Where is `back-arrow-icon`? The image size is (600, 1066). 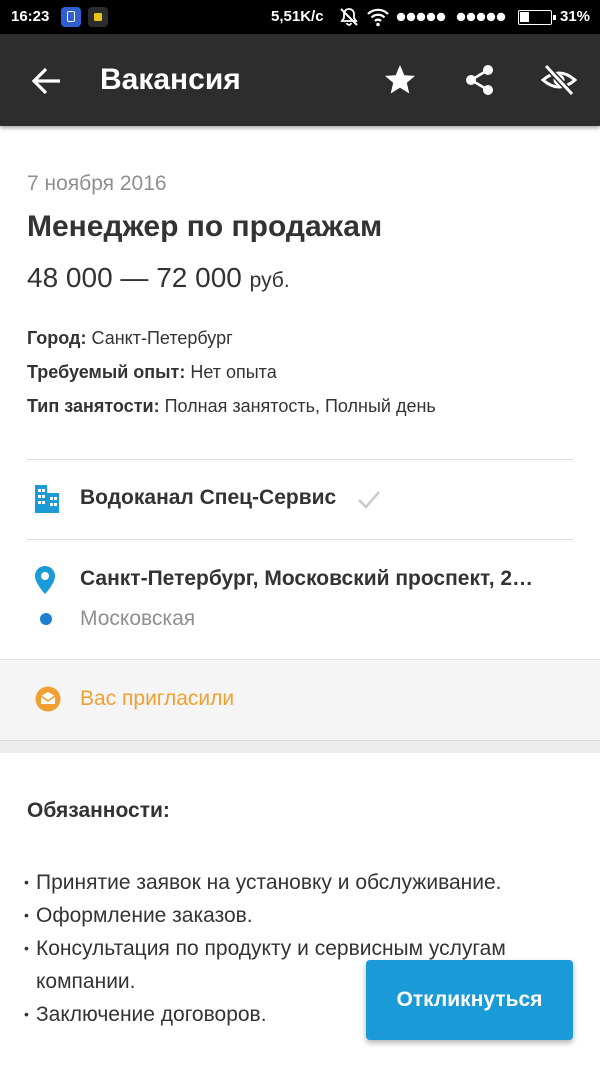 back-arrow-icon is located at coordinates (47, 81).